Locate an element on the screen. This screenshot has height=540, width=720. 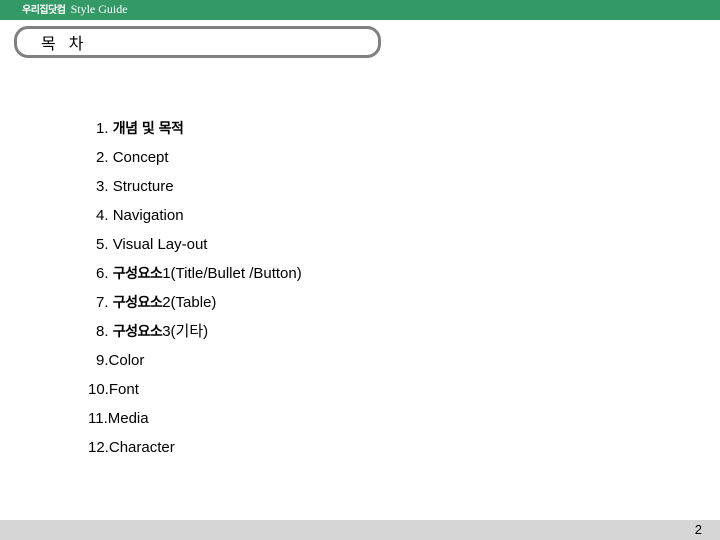
toc-item-label: Media is located at coordinates (128, 418).